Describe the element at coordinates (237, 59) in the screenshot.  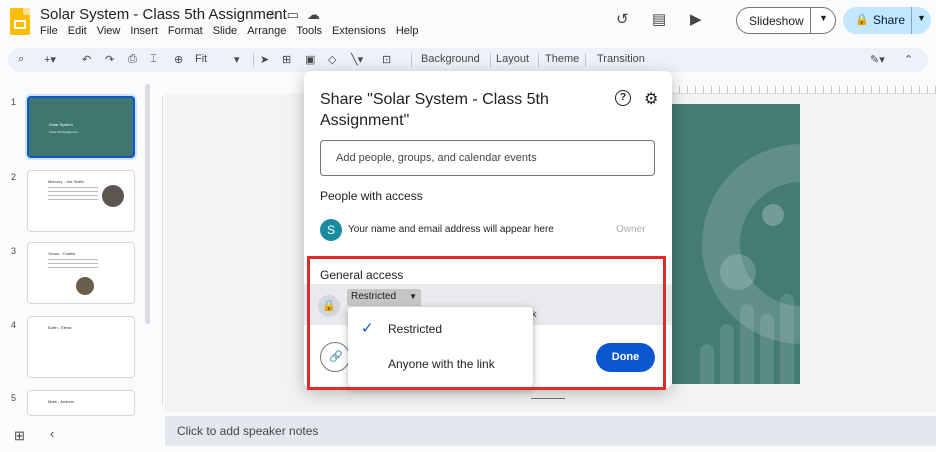
I see `zoom-chevron-icon: ▾` at that location.